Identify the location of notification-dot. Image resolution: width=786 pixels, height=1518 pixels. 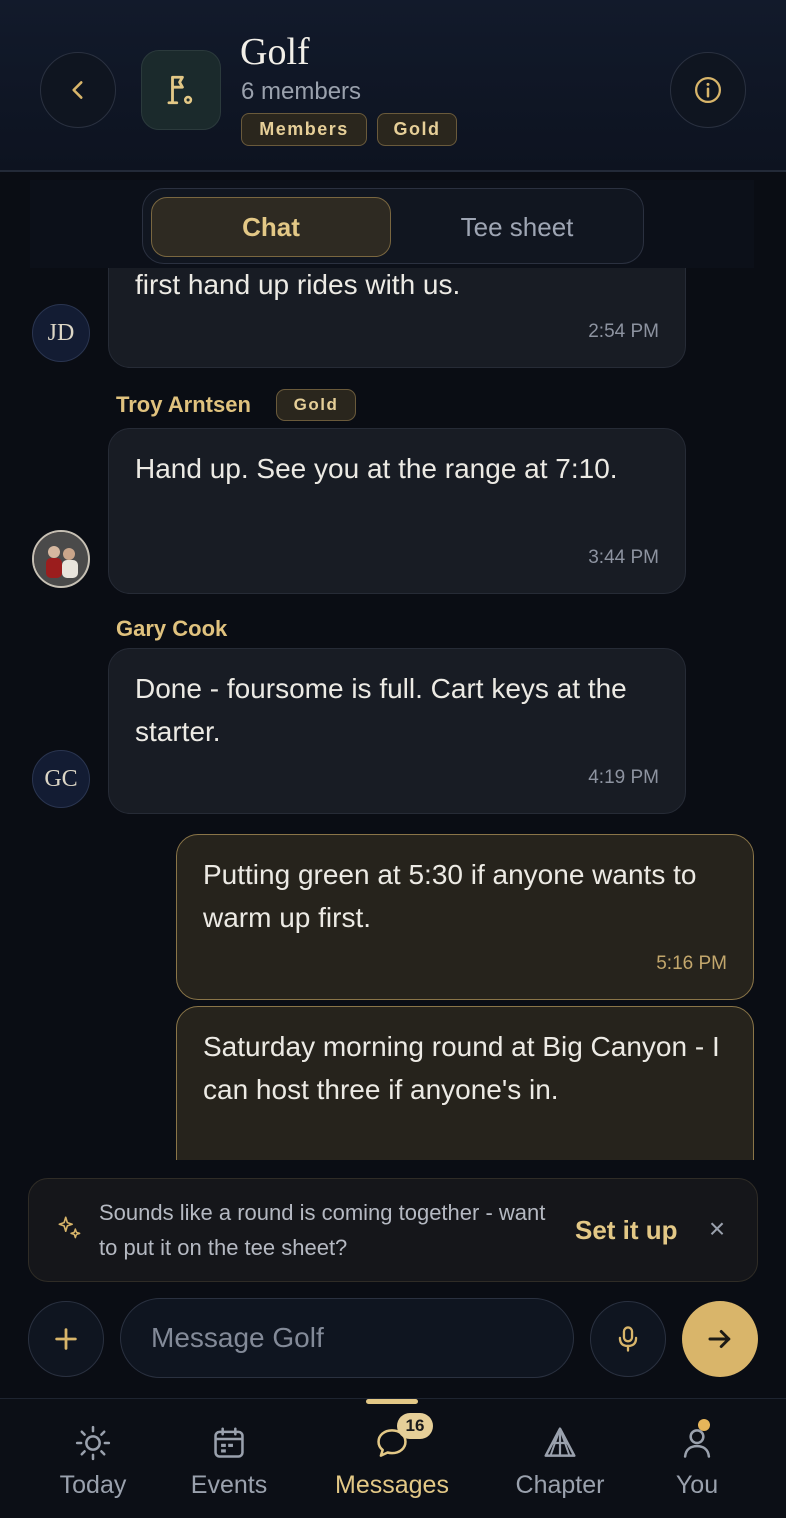
(704, 1425).